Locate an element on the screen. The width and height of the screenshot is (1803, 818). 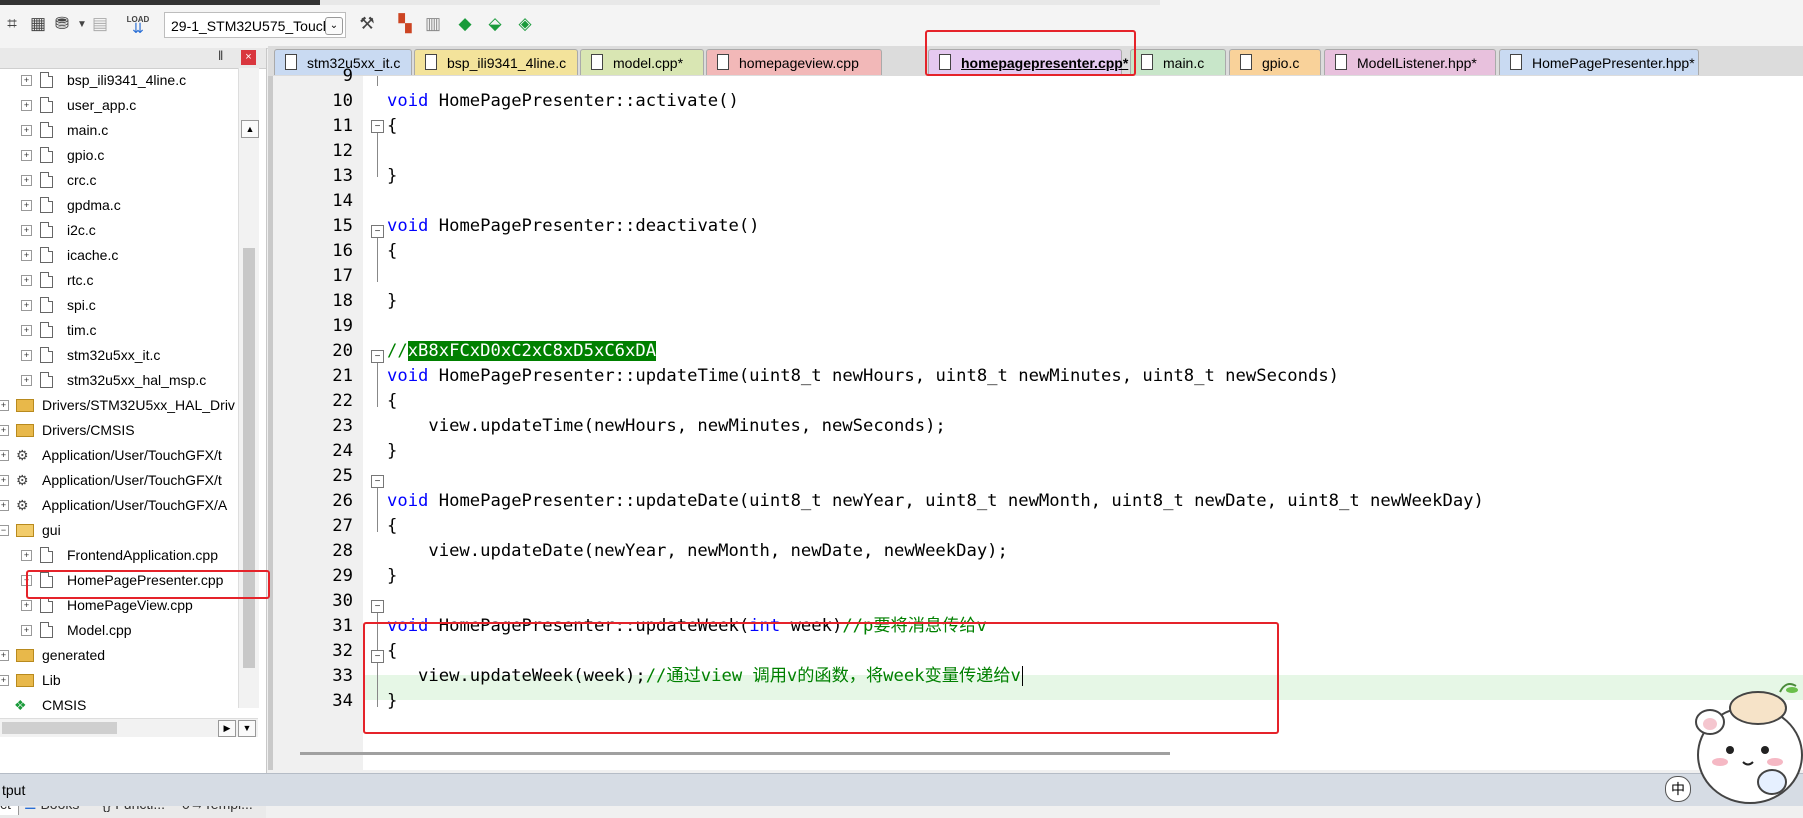
escaped-byte: xB8 is located at coordinates (423, 351).